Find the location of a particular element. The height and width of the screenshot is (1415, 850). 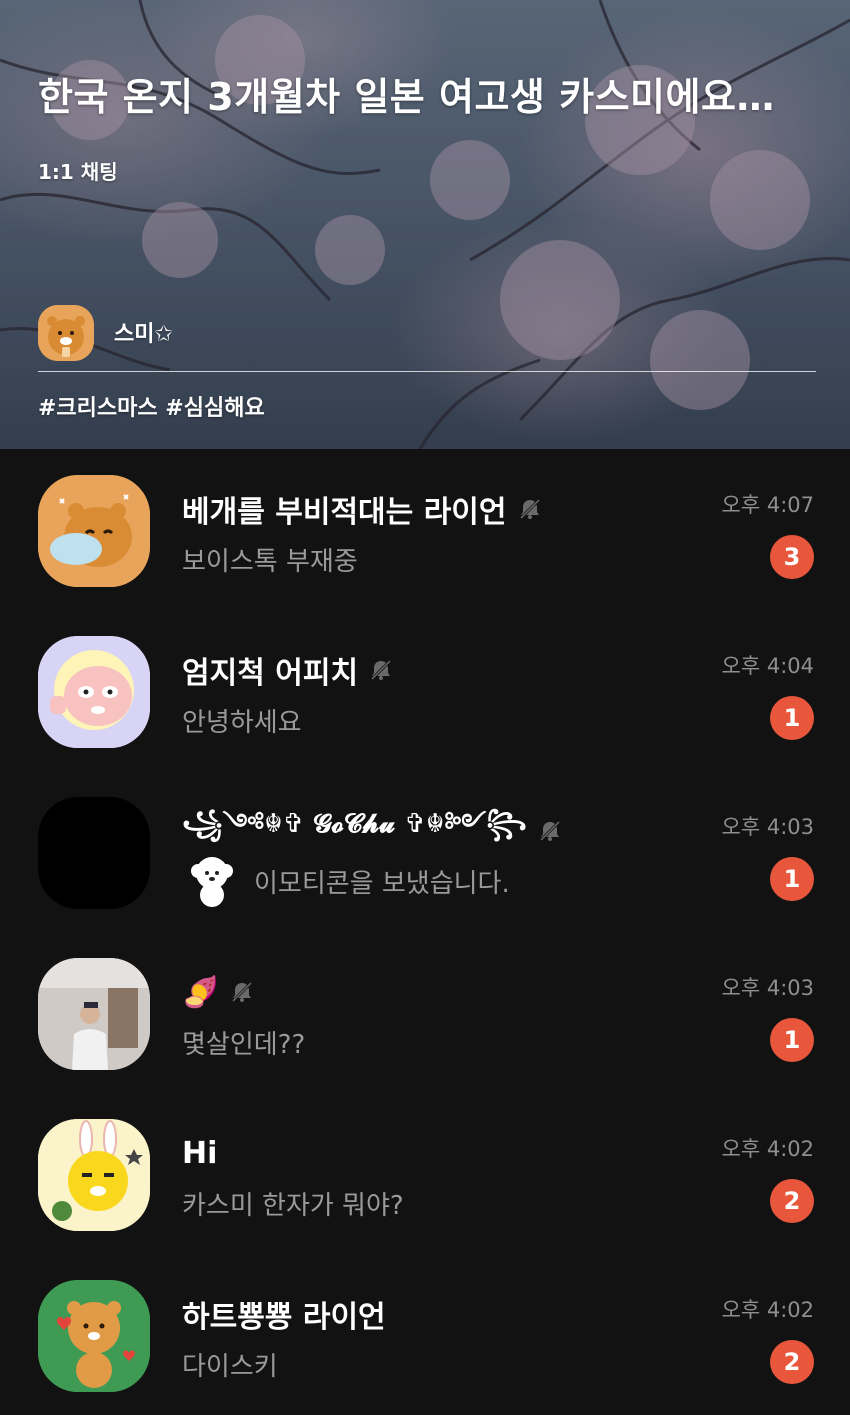

chat-preview: 보이스톡 부재중 is located at coordinates (270, 562).